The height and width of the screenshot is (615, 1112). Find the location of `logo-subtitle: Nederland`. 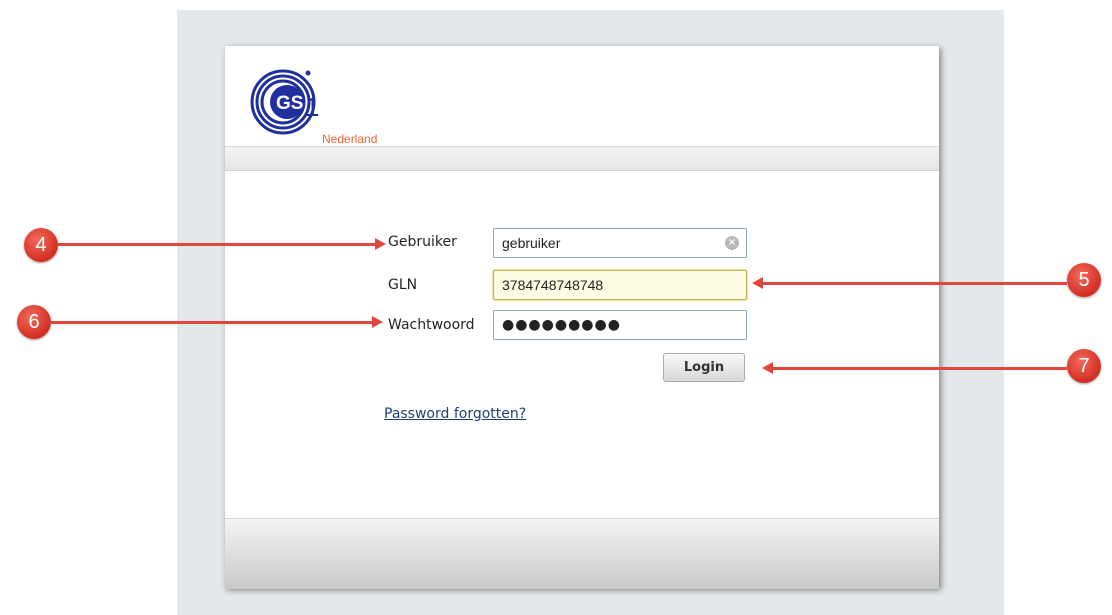

logo-subtitle: Nederland is located at coordinates (350, 139).